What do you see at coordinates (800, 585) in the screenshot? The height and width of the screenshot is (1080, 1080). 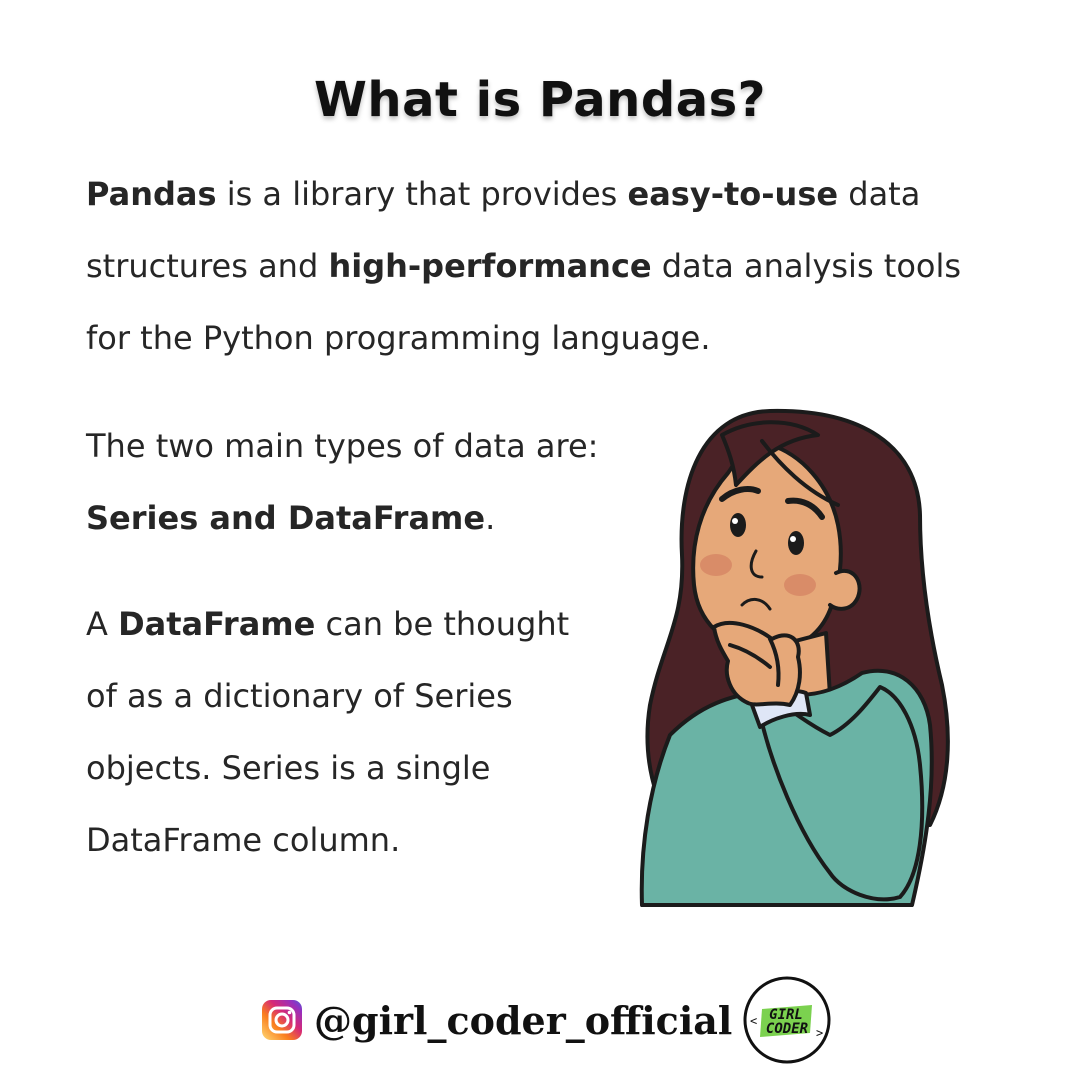 I see `cheek-right` at bounding box center [800, 585].